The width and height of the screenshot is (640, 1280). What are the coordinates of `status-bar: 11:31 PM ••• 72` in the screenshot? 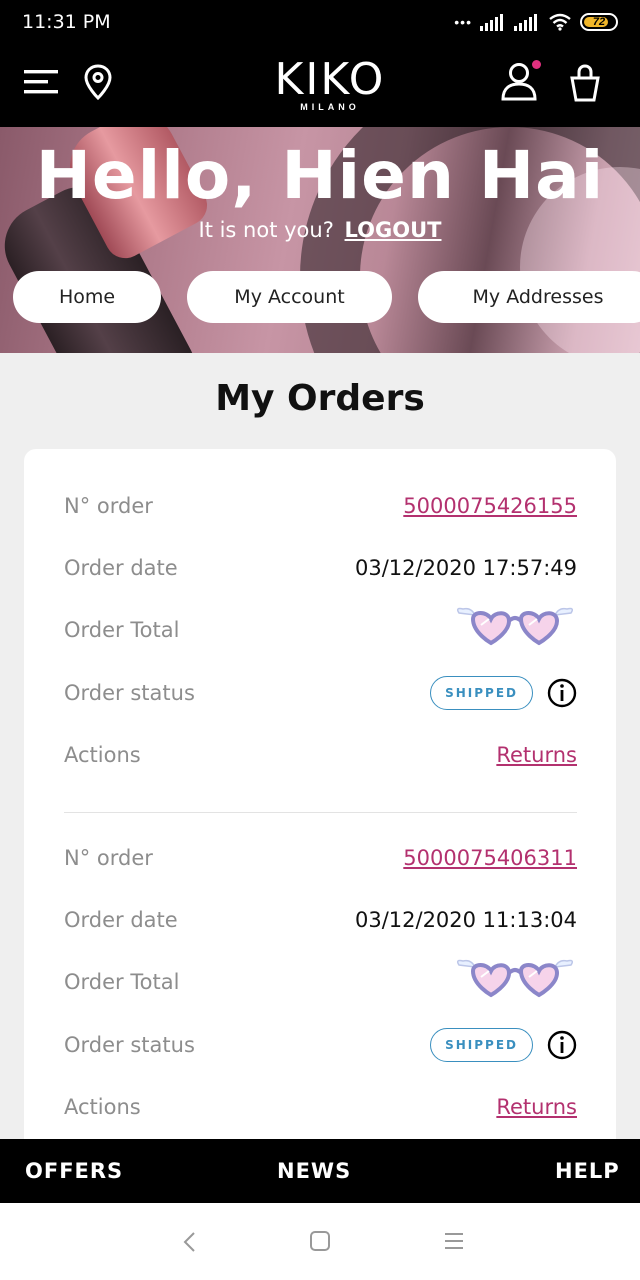 It's located at (320, 22).